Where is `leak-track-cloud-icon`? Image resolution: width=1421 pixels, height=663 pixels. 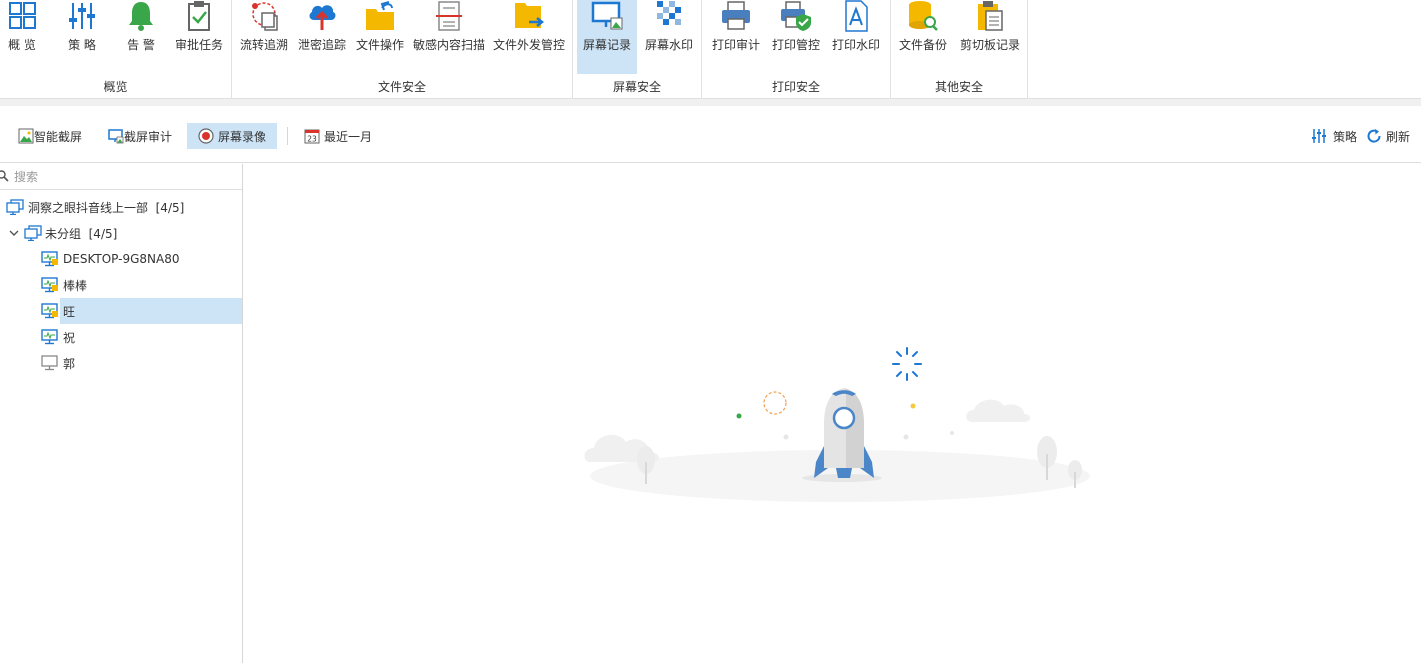 leak-track-cloud-icon is located at coordinates (322, 17).